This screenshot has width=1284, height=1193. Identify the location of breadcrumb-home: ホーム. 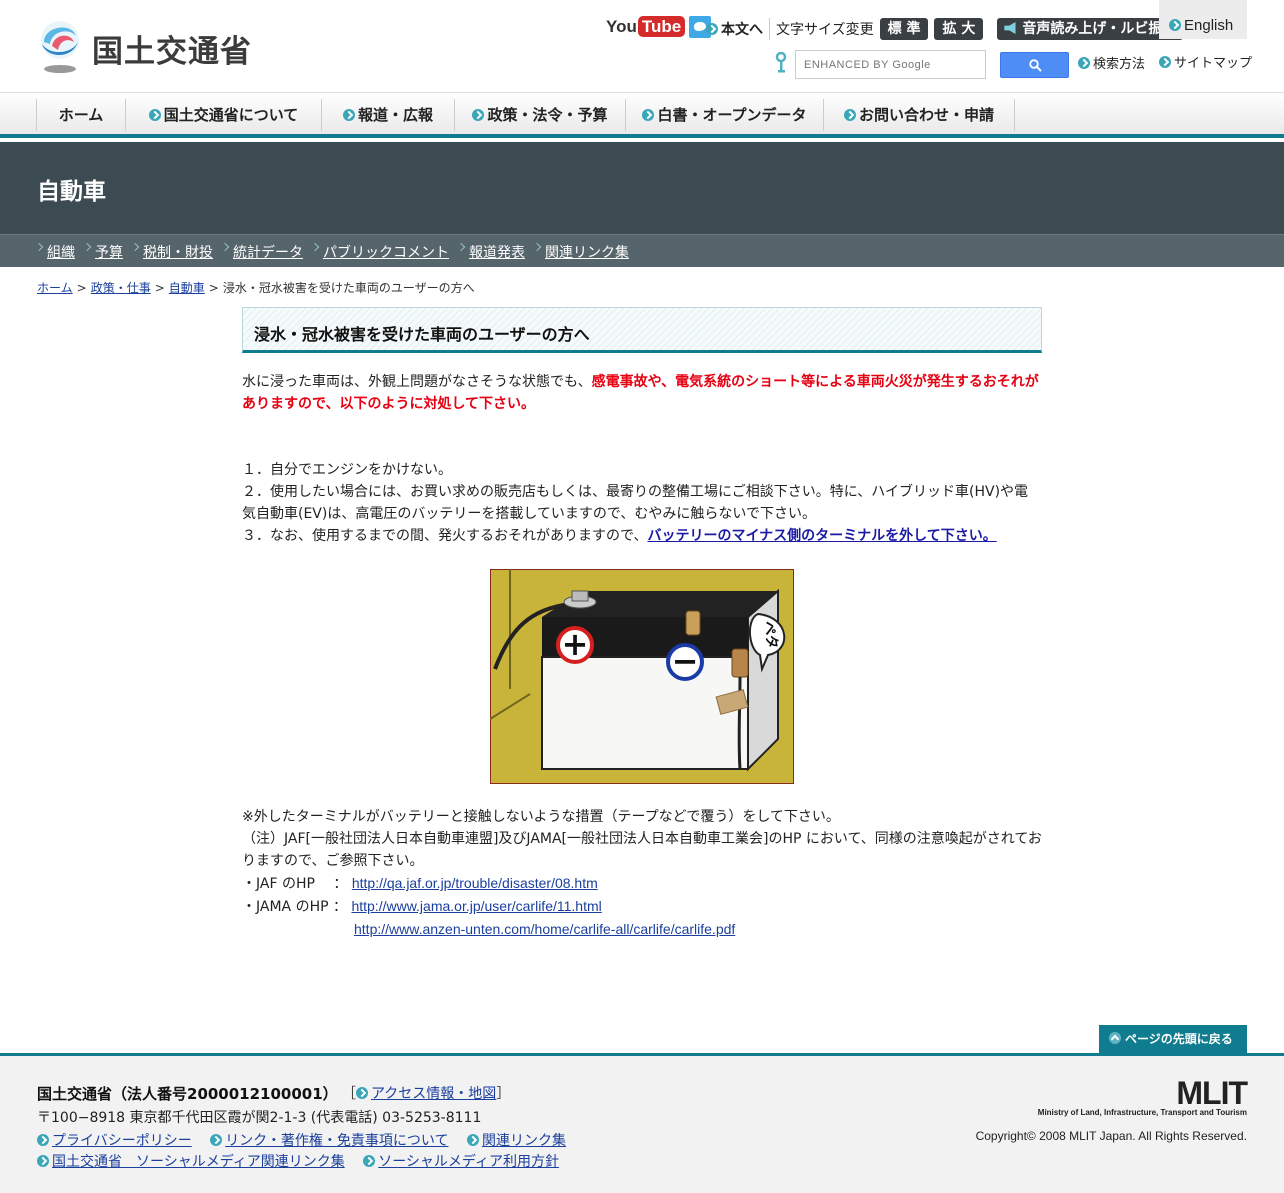
(55, 288).